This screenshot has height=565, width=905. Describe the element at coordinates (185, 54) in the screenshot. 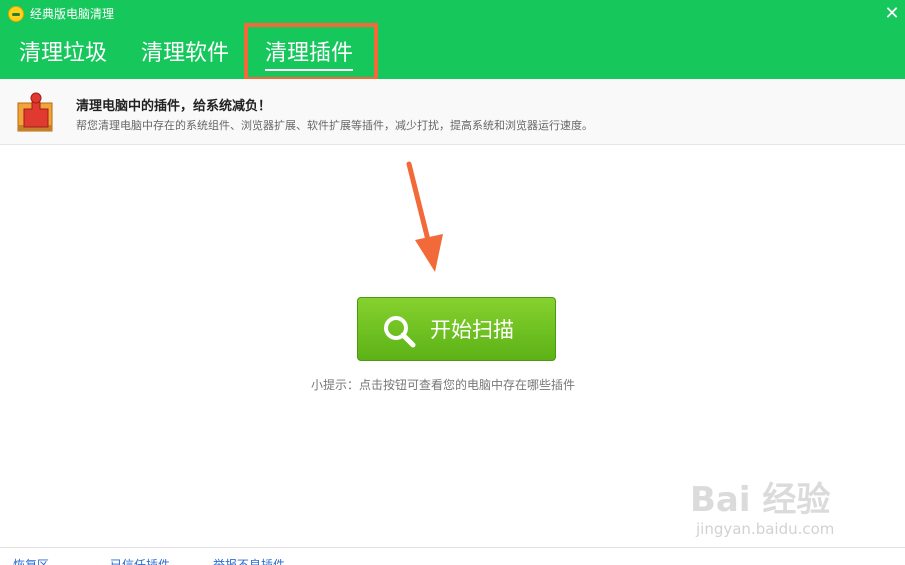

I see `tab-clean-software: 清理软件` at that location.